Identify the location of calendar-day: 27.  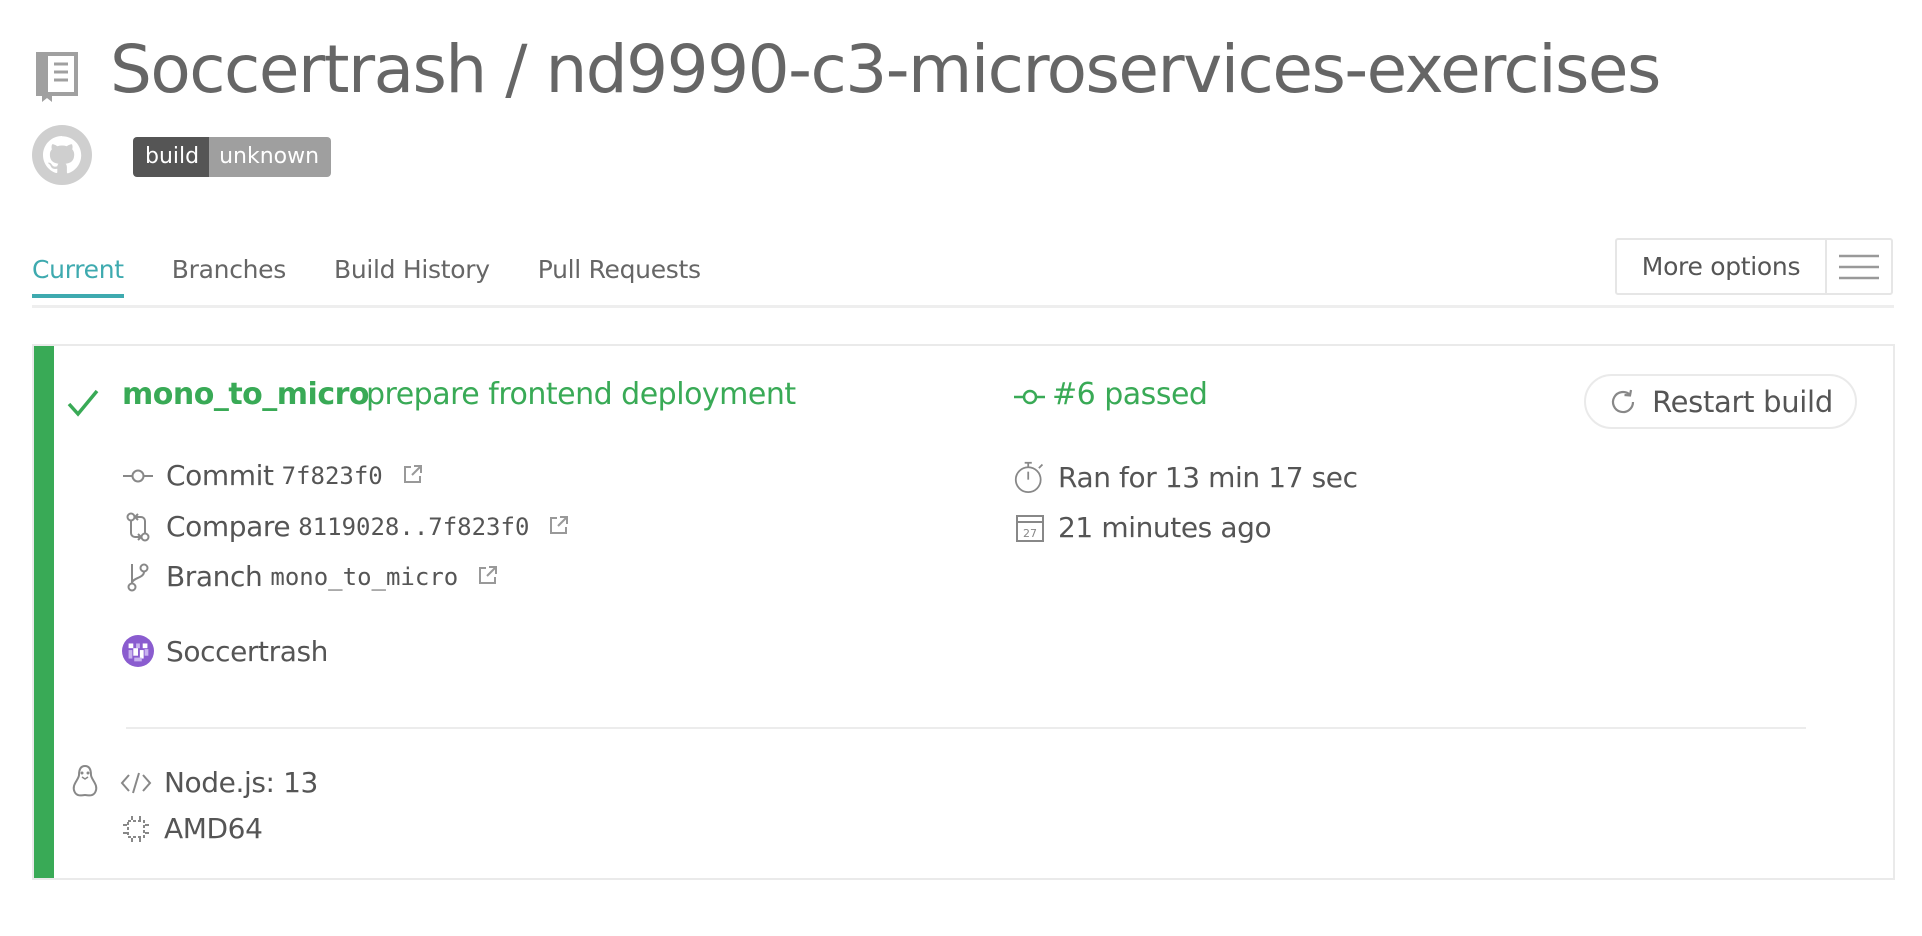
(1030, 533).